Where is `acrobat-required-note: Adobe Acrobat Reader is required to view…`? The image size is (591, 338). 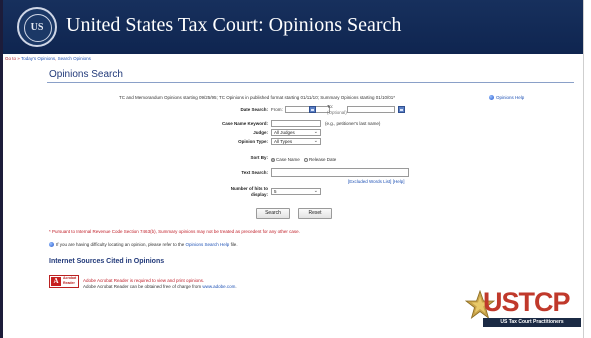
acrobat-required-note: Adobe Acrobat Reader is required to view… is located at coordinates (144, 280).